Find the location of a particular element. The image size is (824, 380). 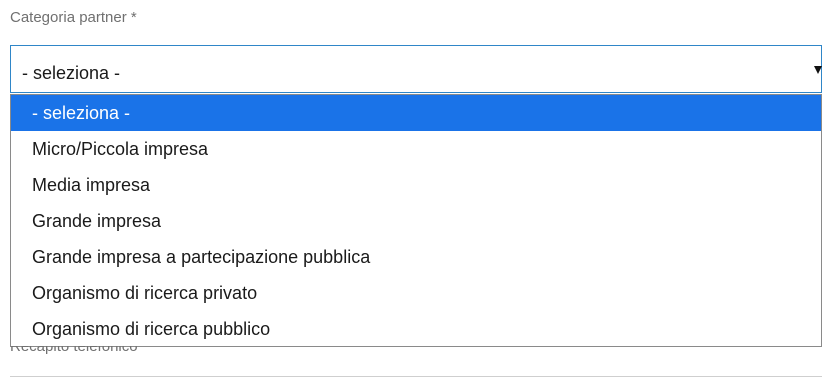

category-select is located at coordinates (416, 69).